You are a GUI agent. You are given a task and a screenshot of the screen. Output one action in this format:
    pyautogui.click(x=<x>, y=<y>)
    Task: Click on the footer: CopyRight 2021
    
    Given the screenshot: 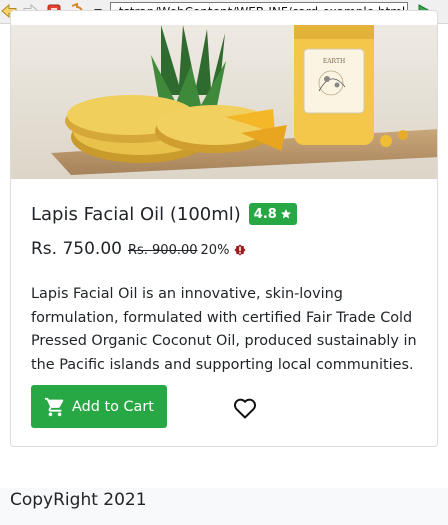 What is the action you would take?
    pyautogui.click(x=224, y=506)
    